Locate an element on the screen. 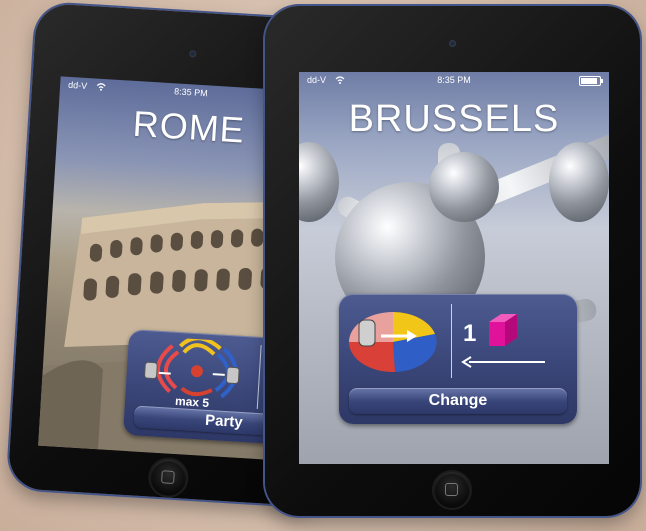  arrow-left-icon is located at coordinates (503, 362).